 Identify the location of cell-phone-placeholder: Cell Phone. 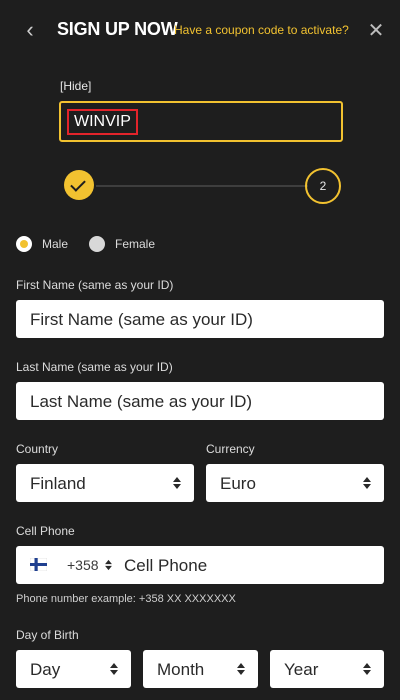
(166, 565).